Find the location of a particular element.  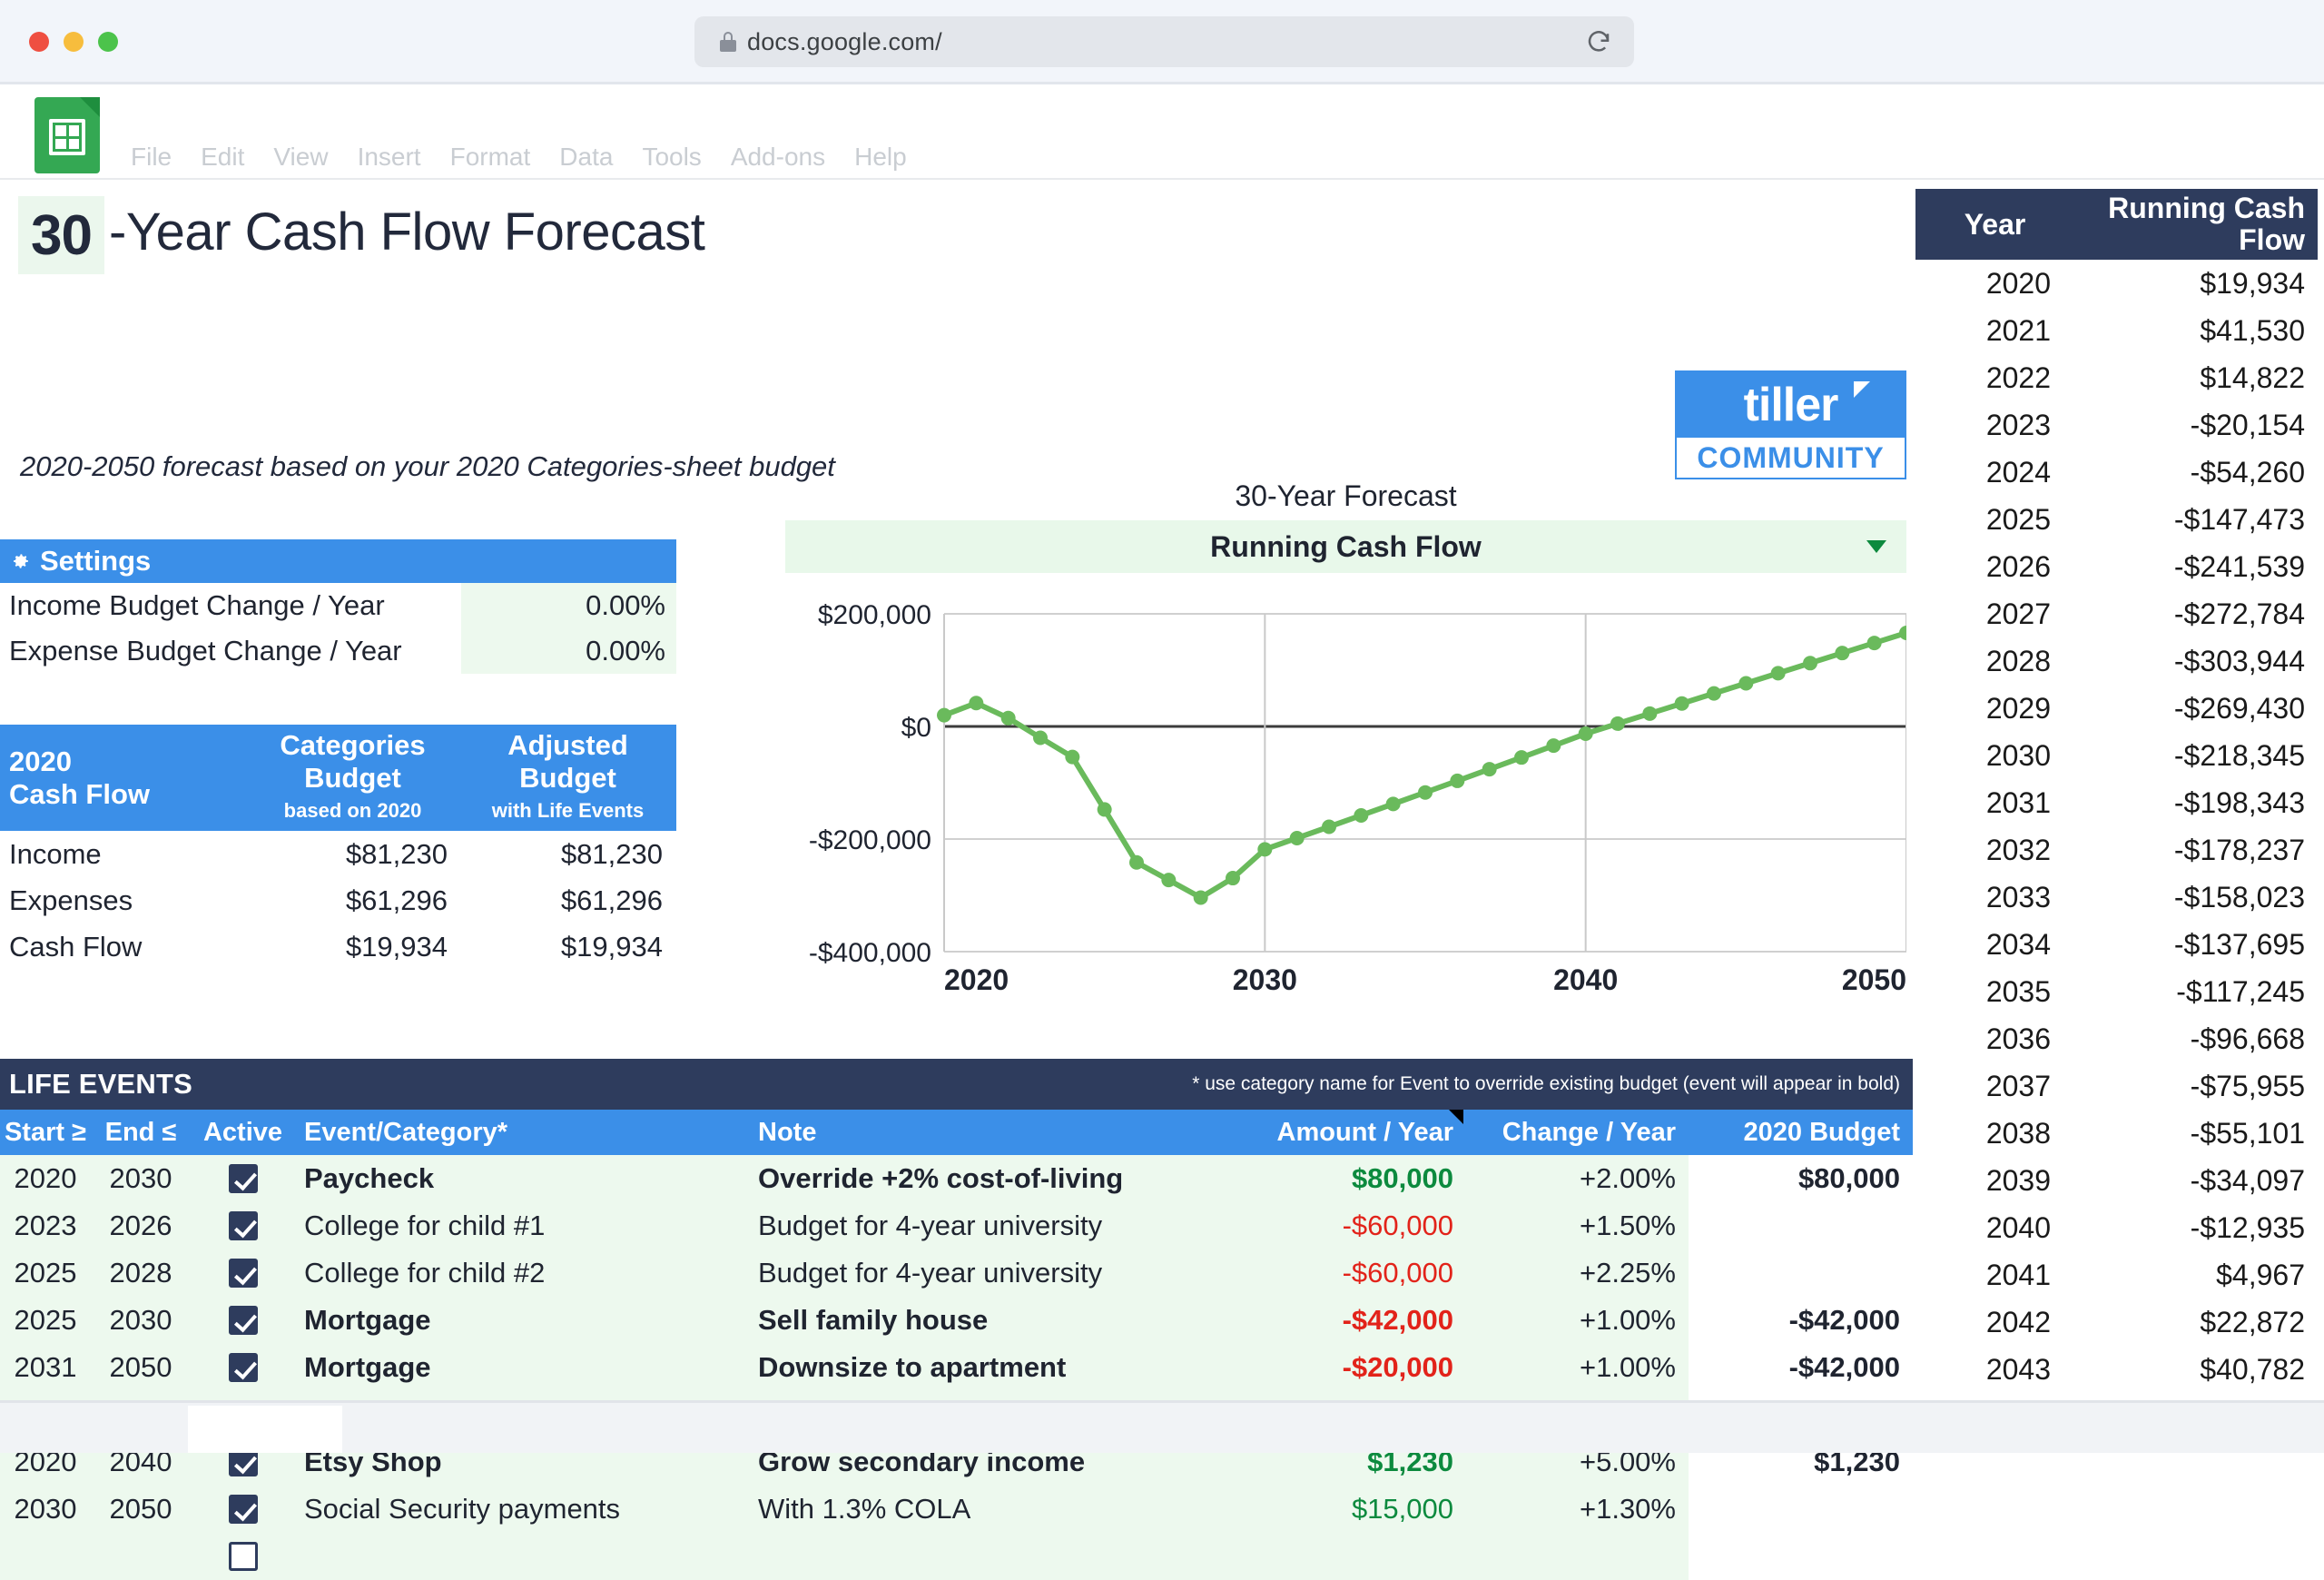

sidebar-running-cashflow: -$147,473 is located at coordinates (2239, 519).